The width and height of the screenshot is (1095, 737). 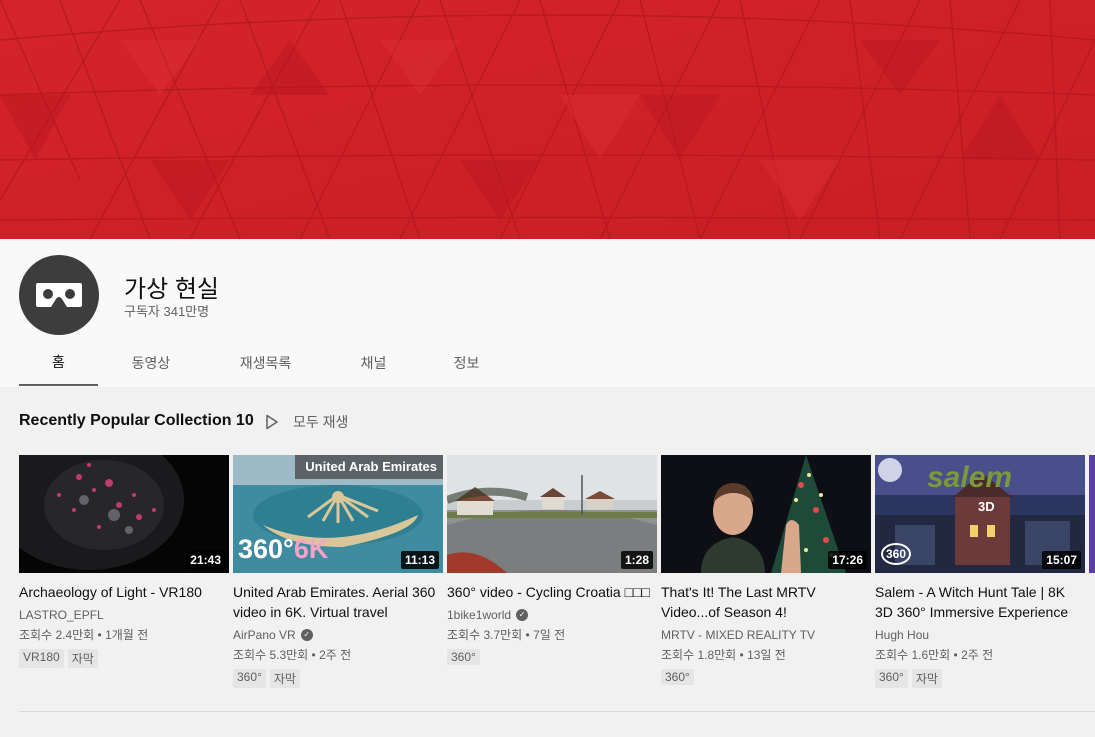 I want to click on video-thumbnail: 21:43, so click(x=124, y=514).